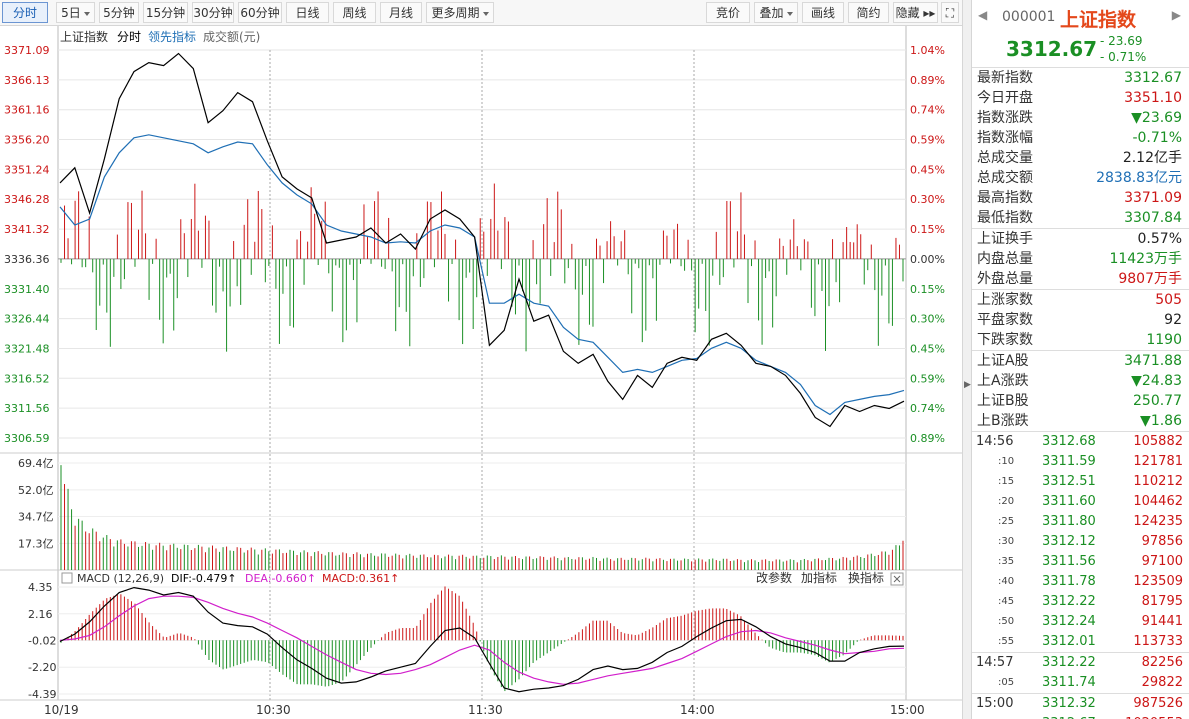  What do you see at coordinates (1161, 421) in the screenshot?
I see `info-value: ▼1.86` at bounding box center [1161, 421].